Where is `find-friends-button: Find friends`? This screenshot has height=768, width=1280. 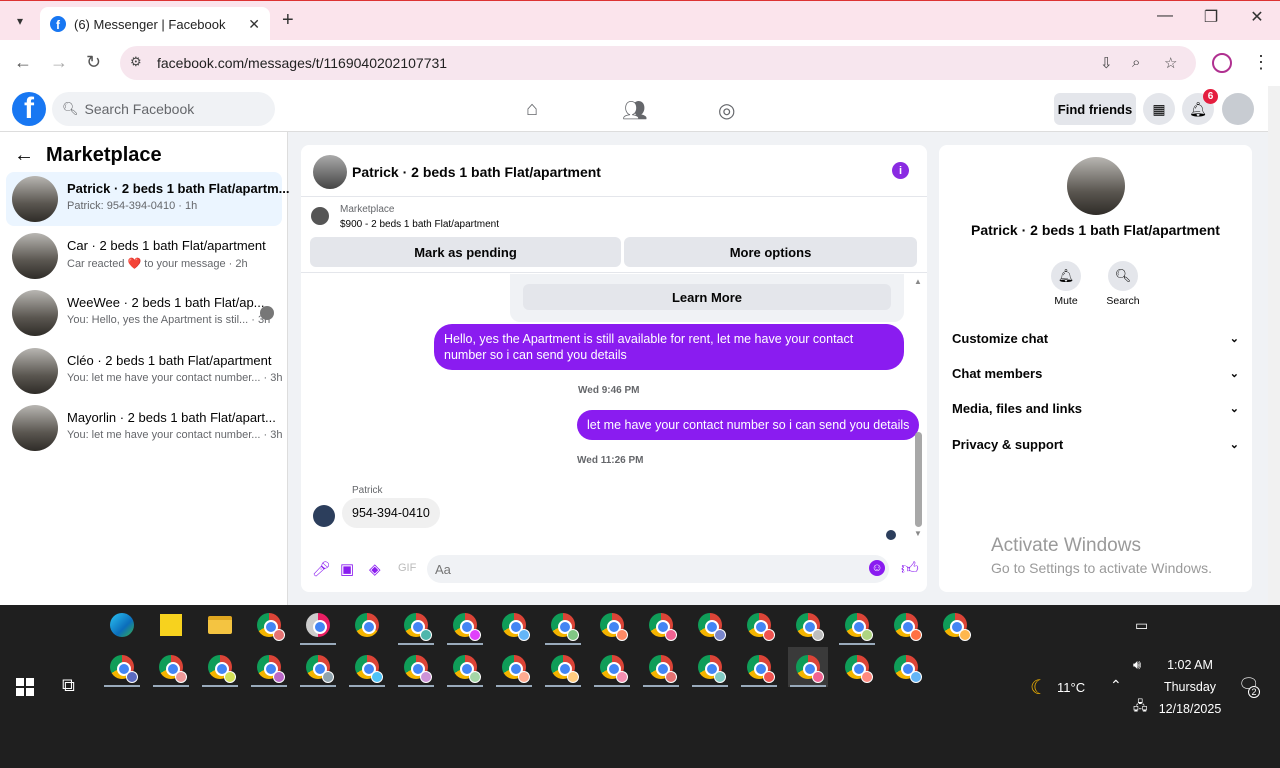 find-friends-button: Find friends is located at coordinates (1095, 109).